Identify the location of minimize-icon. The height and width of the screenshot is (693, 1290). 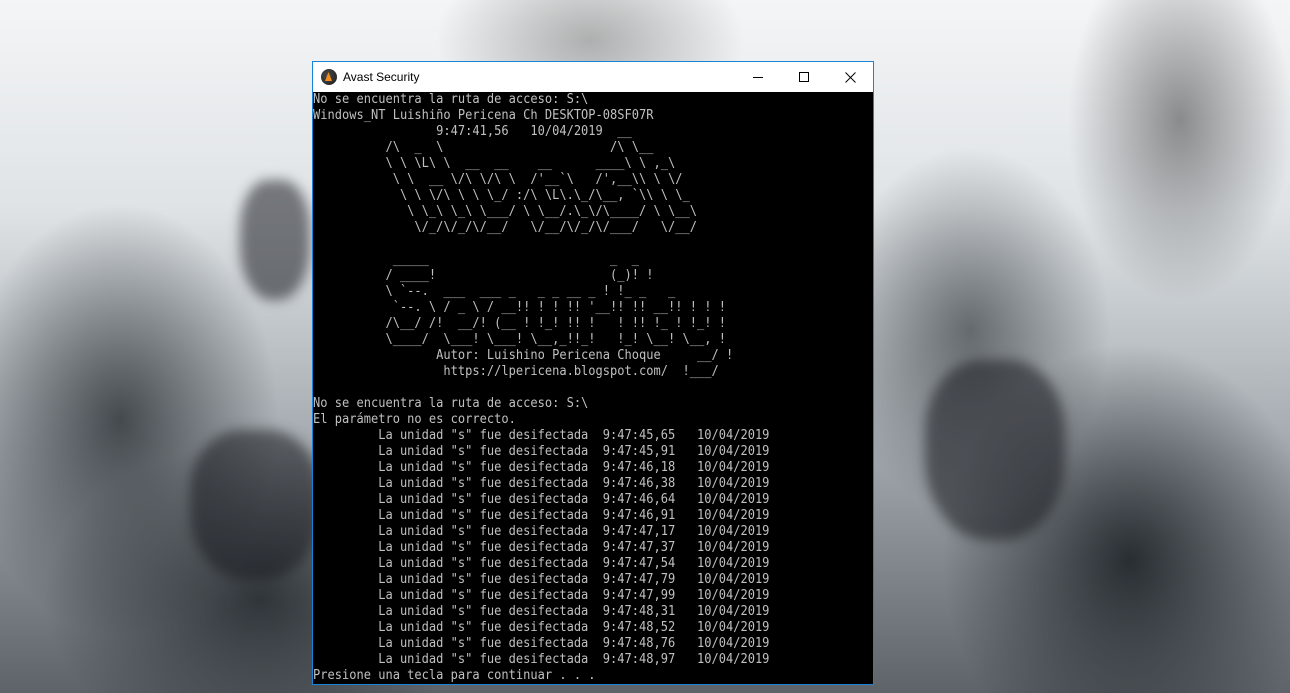
(758, 77).